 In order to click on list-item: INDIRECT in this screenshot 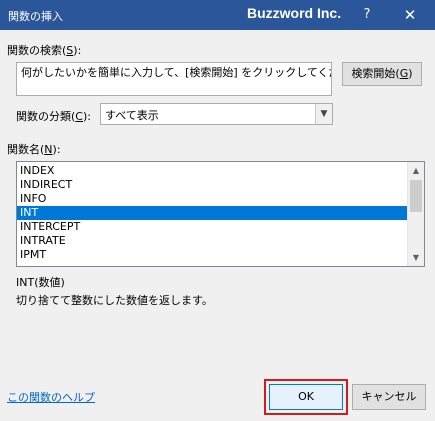, I will do `click(212, 185)`.